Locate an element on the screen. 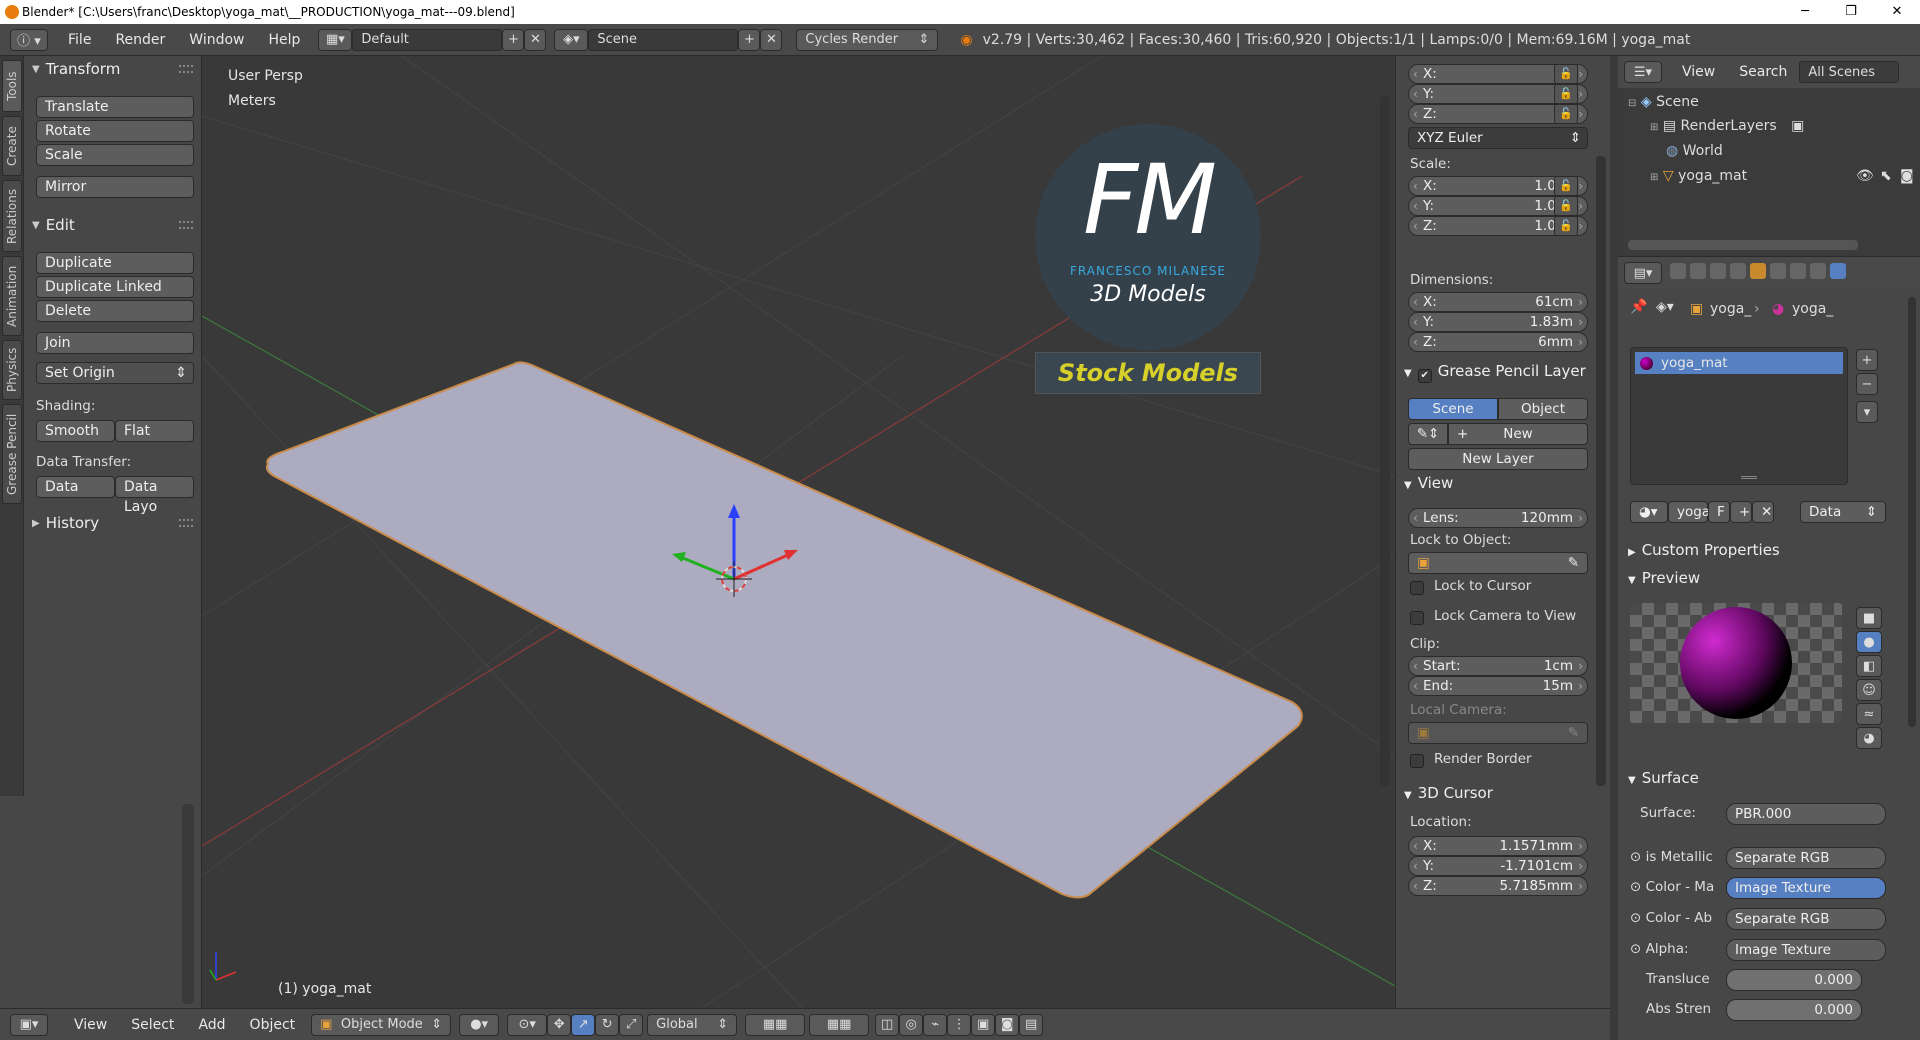 The image size is (1920, 1040). menu-view: View is located at coordinates (90, 1025).